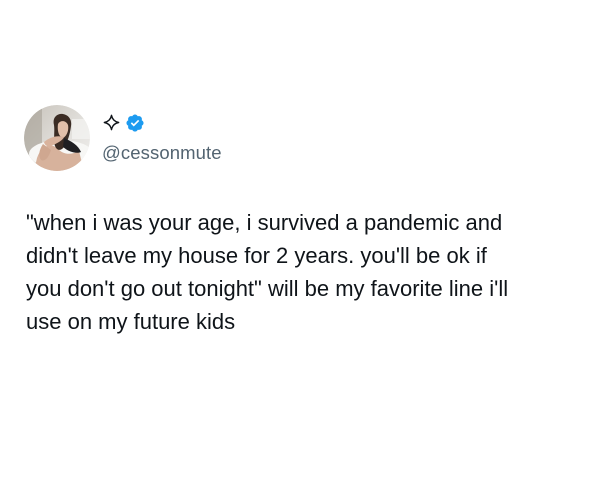 This screenshot has height=480, width=600. I want to click on user-handle: @cessonmute, so click(162, 153).